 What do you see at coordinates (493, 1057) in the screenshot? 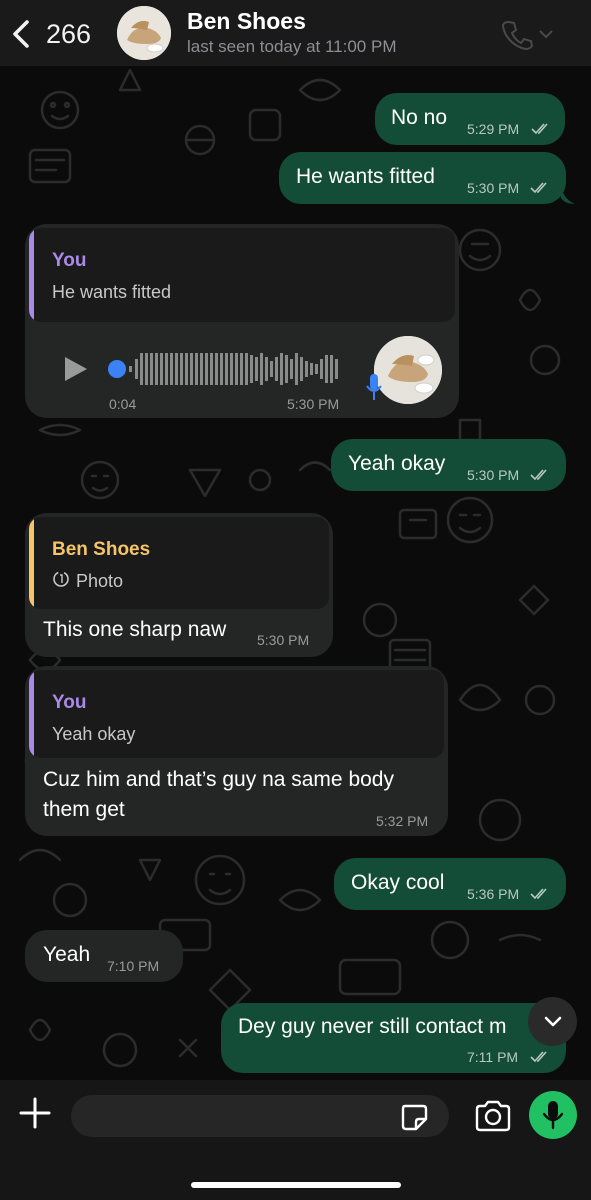
I see `message-time: 7:11 PM` at bounding box center [493, 1057].